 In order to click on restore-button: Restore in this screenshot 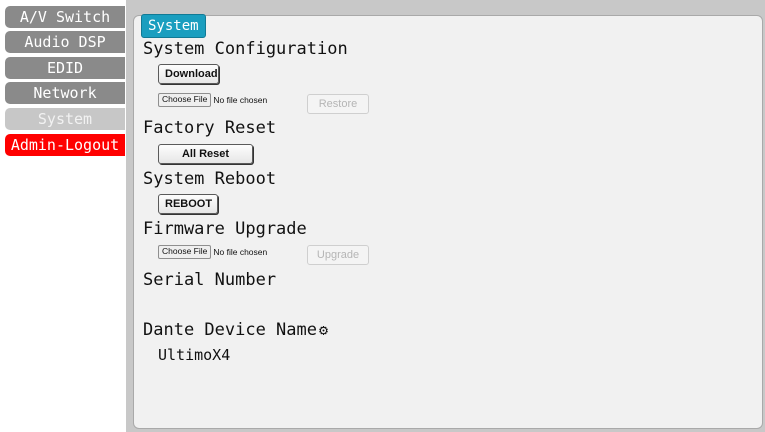, I will do `click(338, 104)`.